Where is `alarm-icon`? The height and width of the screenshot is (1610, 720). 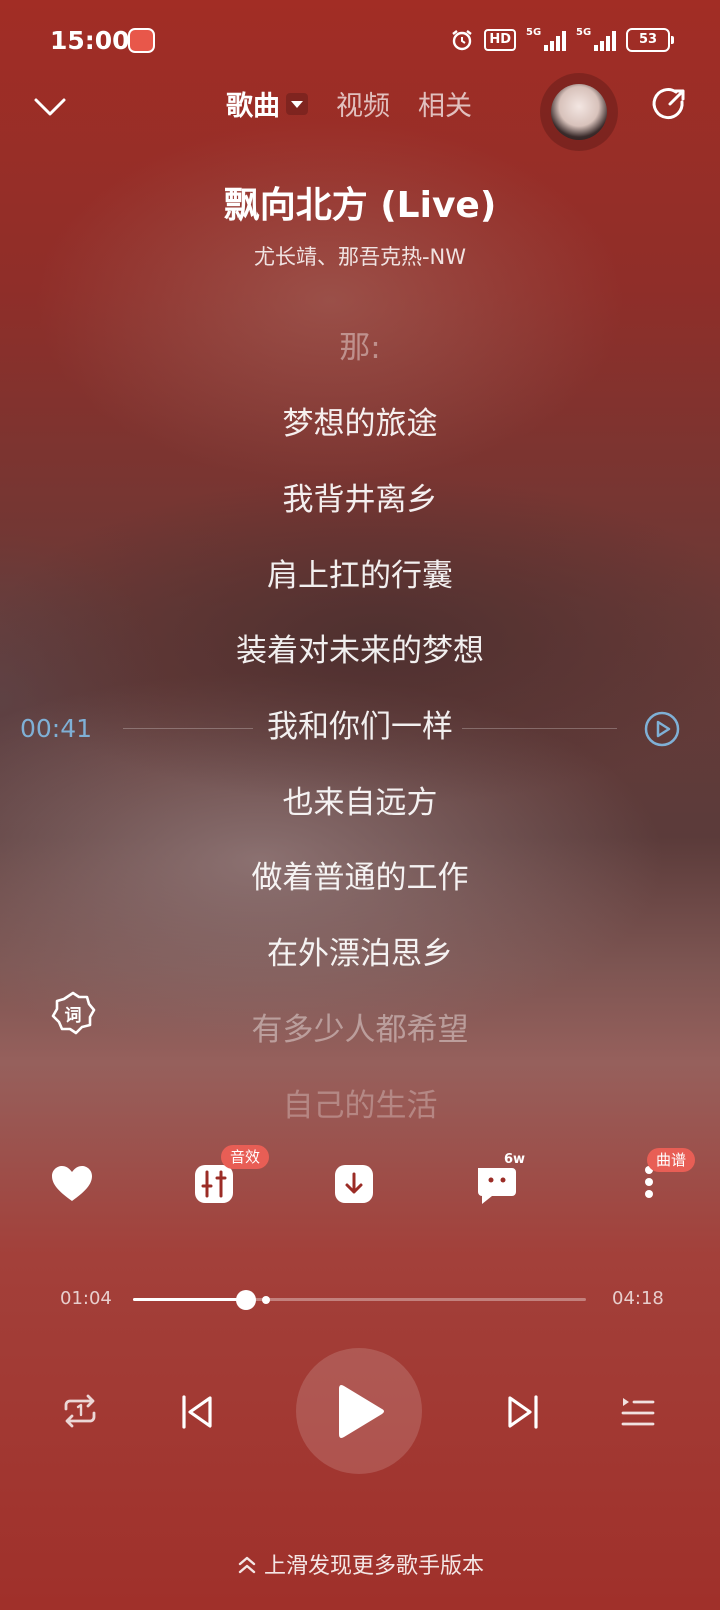
alarm-icon is located at coordinates (462, 40).